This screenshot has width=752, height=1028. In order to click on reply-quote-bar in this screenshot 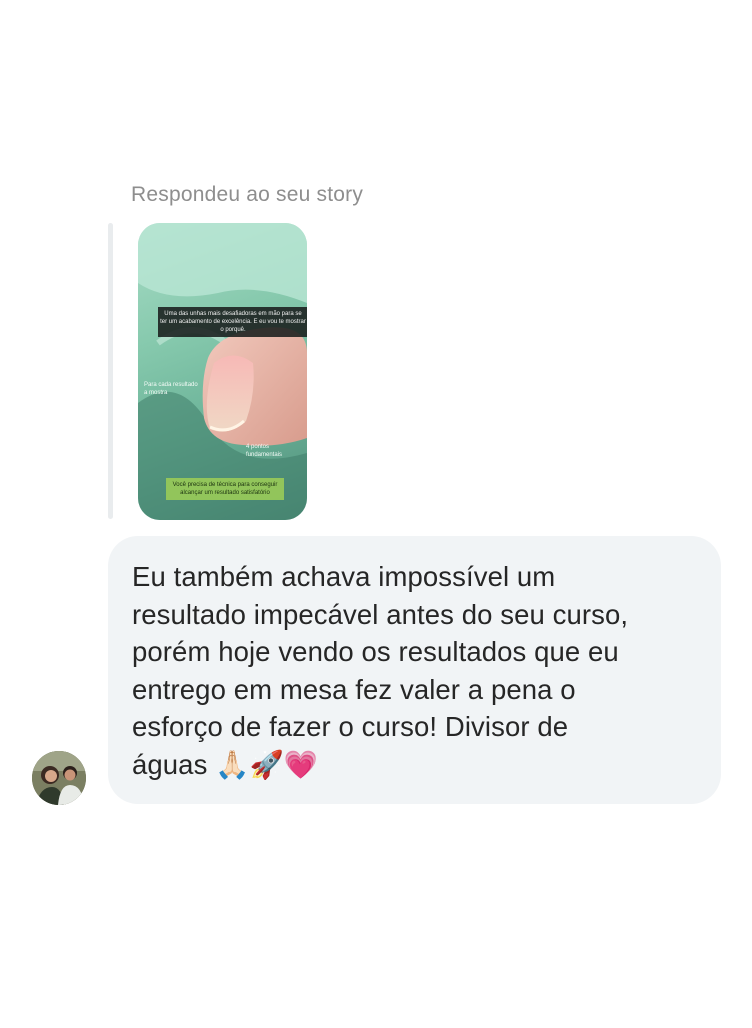, I will do `click(110, 371)`.